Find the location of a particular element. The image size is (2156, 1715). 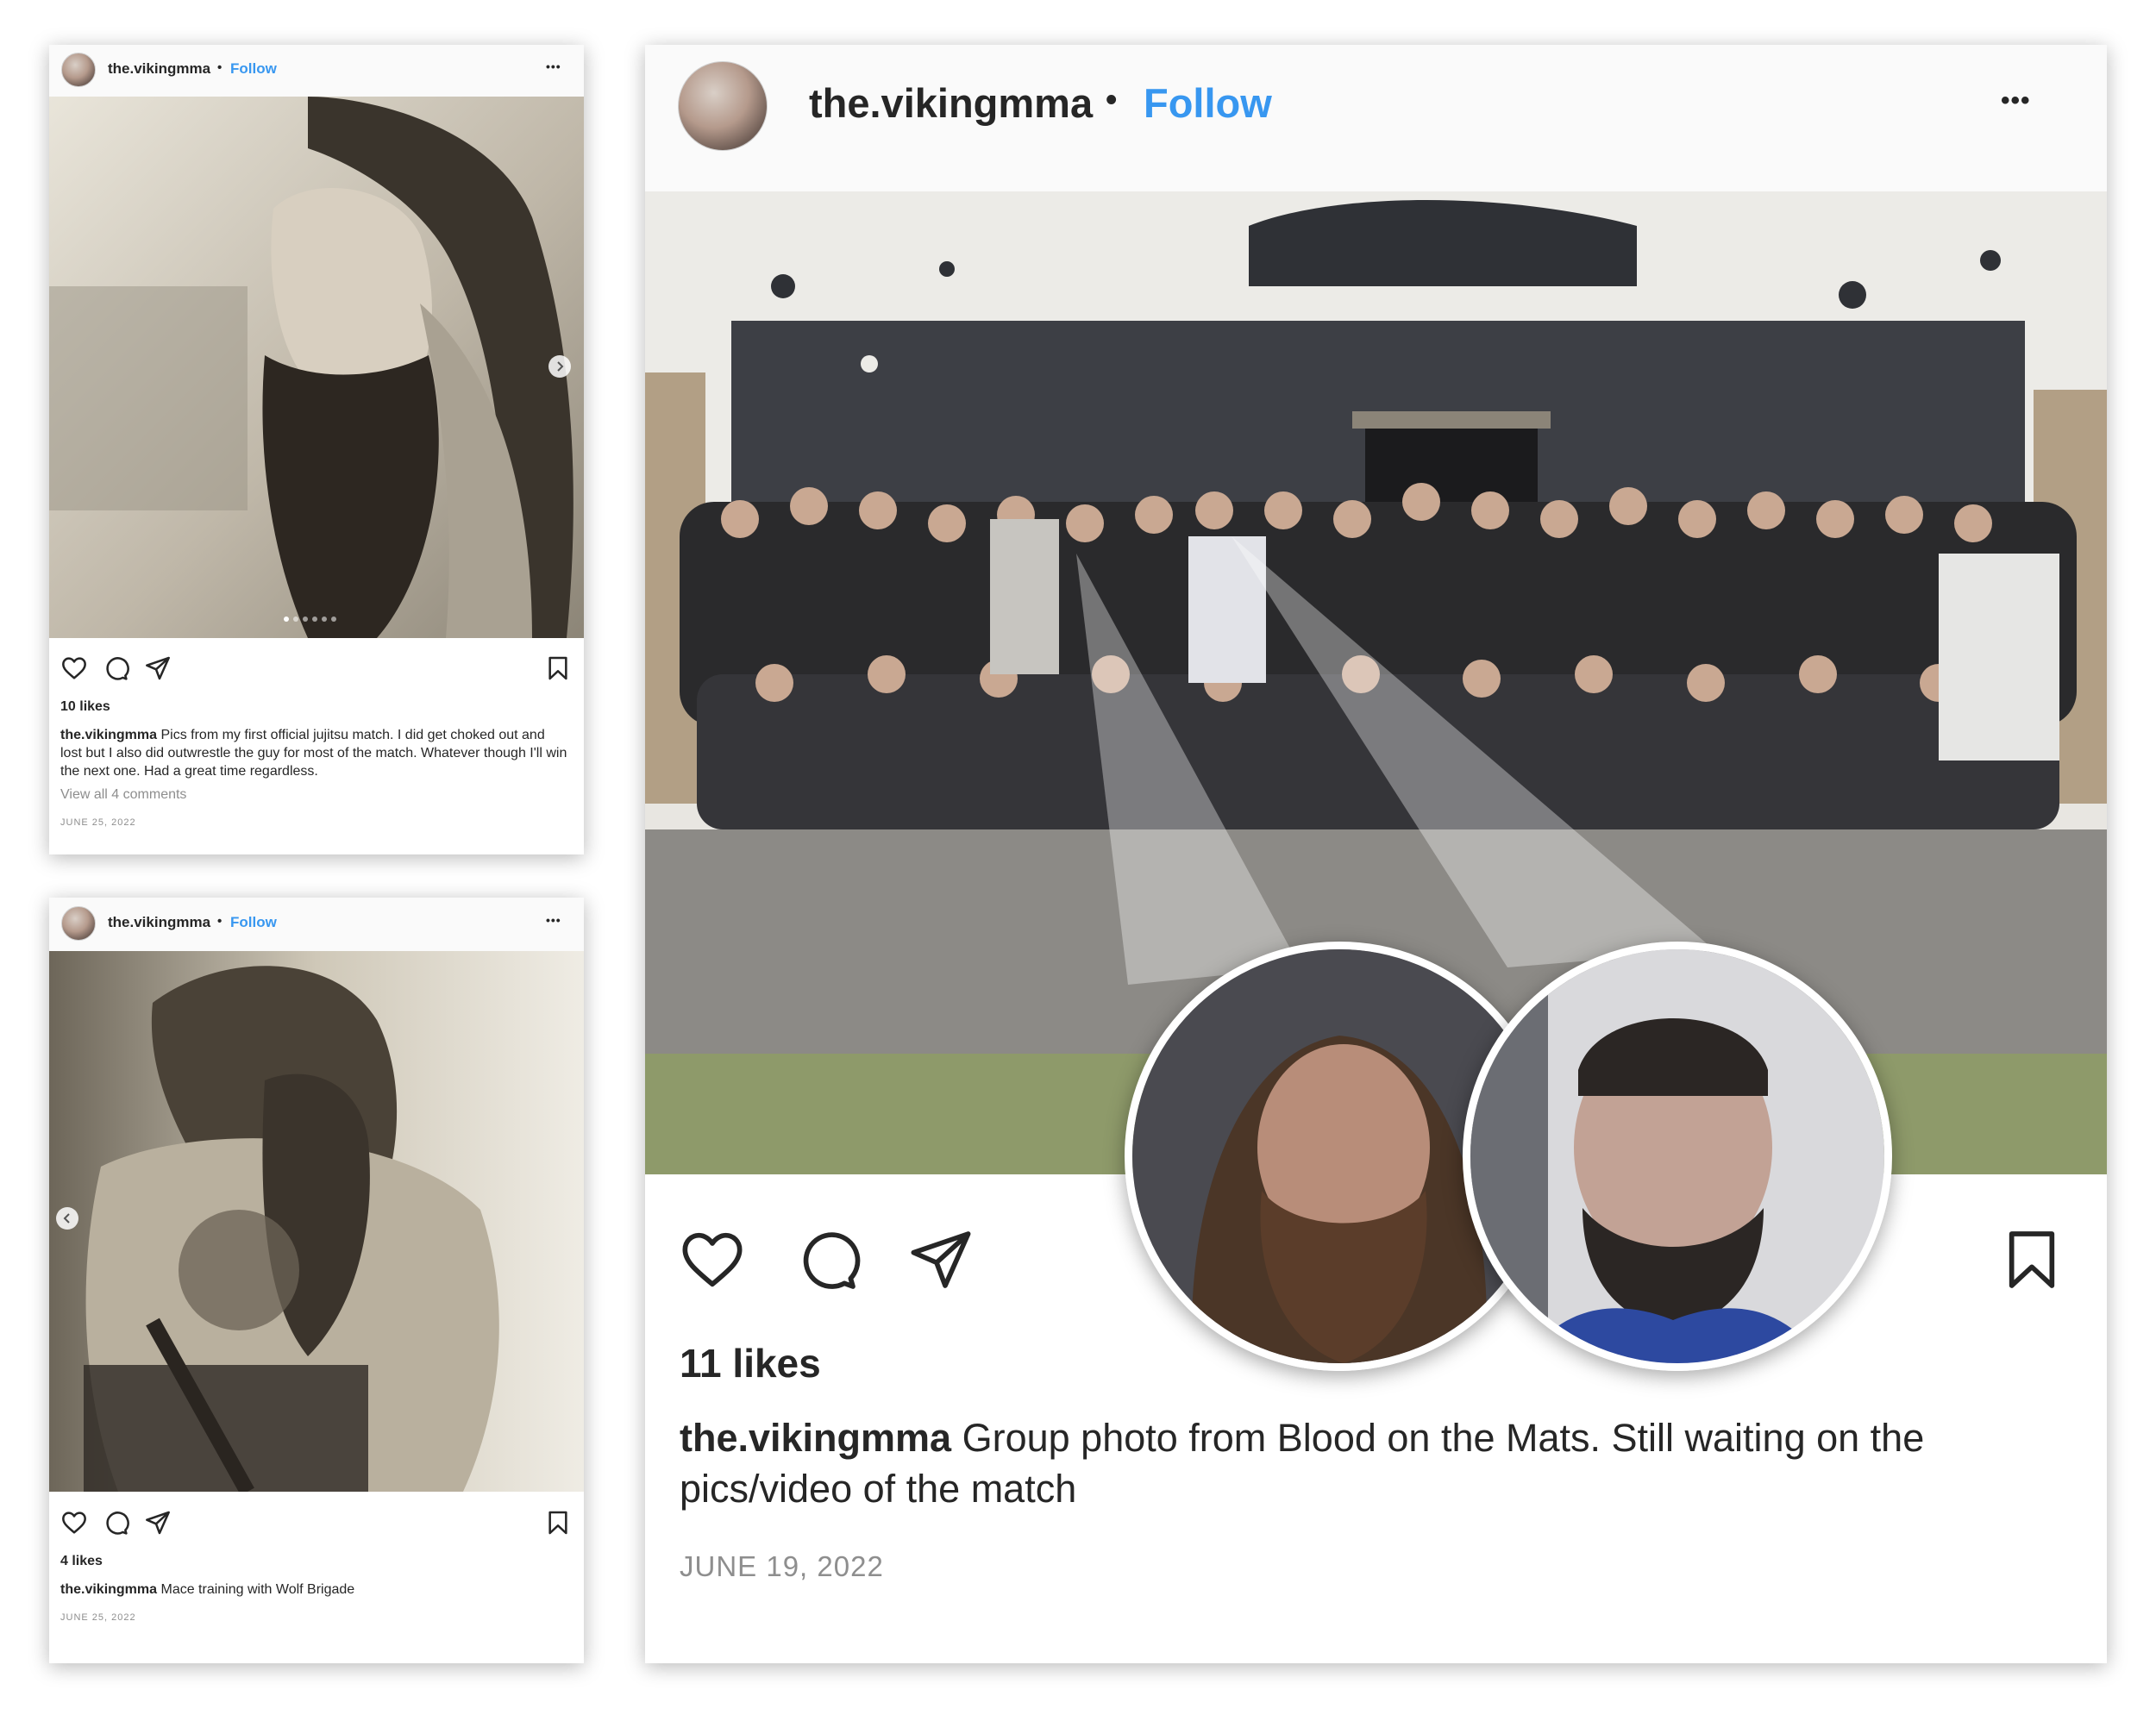

likes-count: 11 likes is located at coordinates (750, 1363).